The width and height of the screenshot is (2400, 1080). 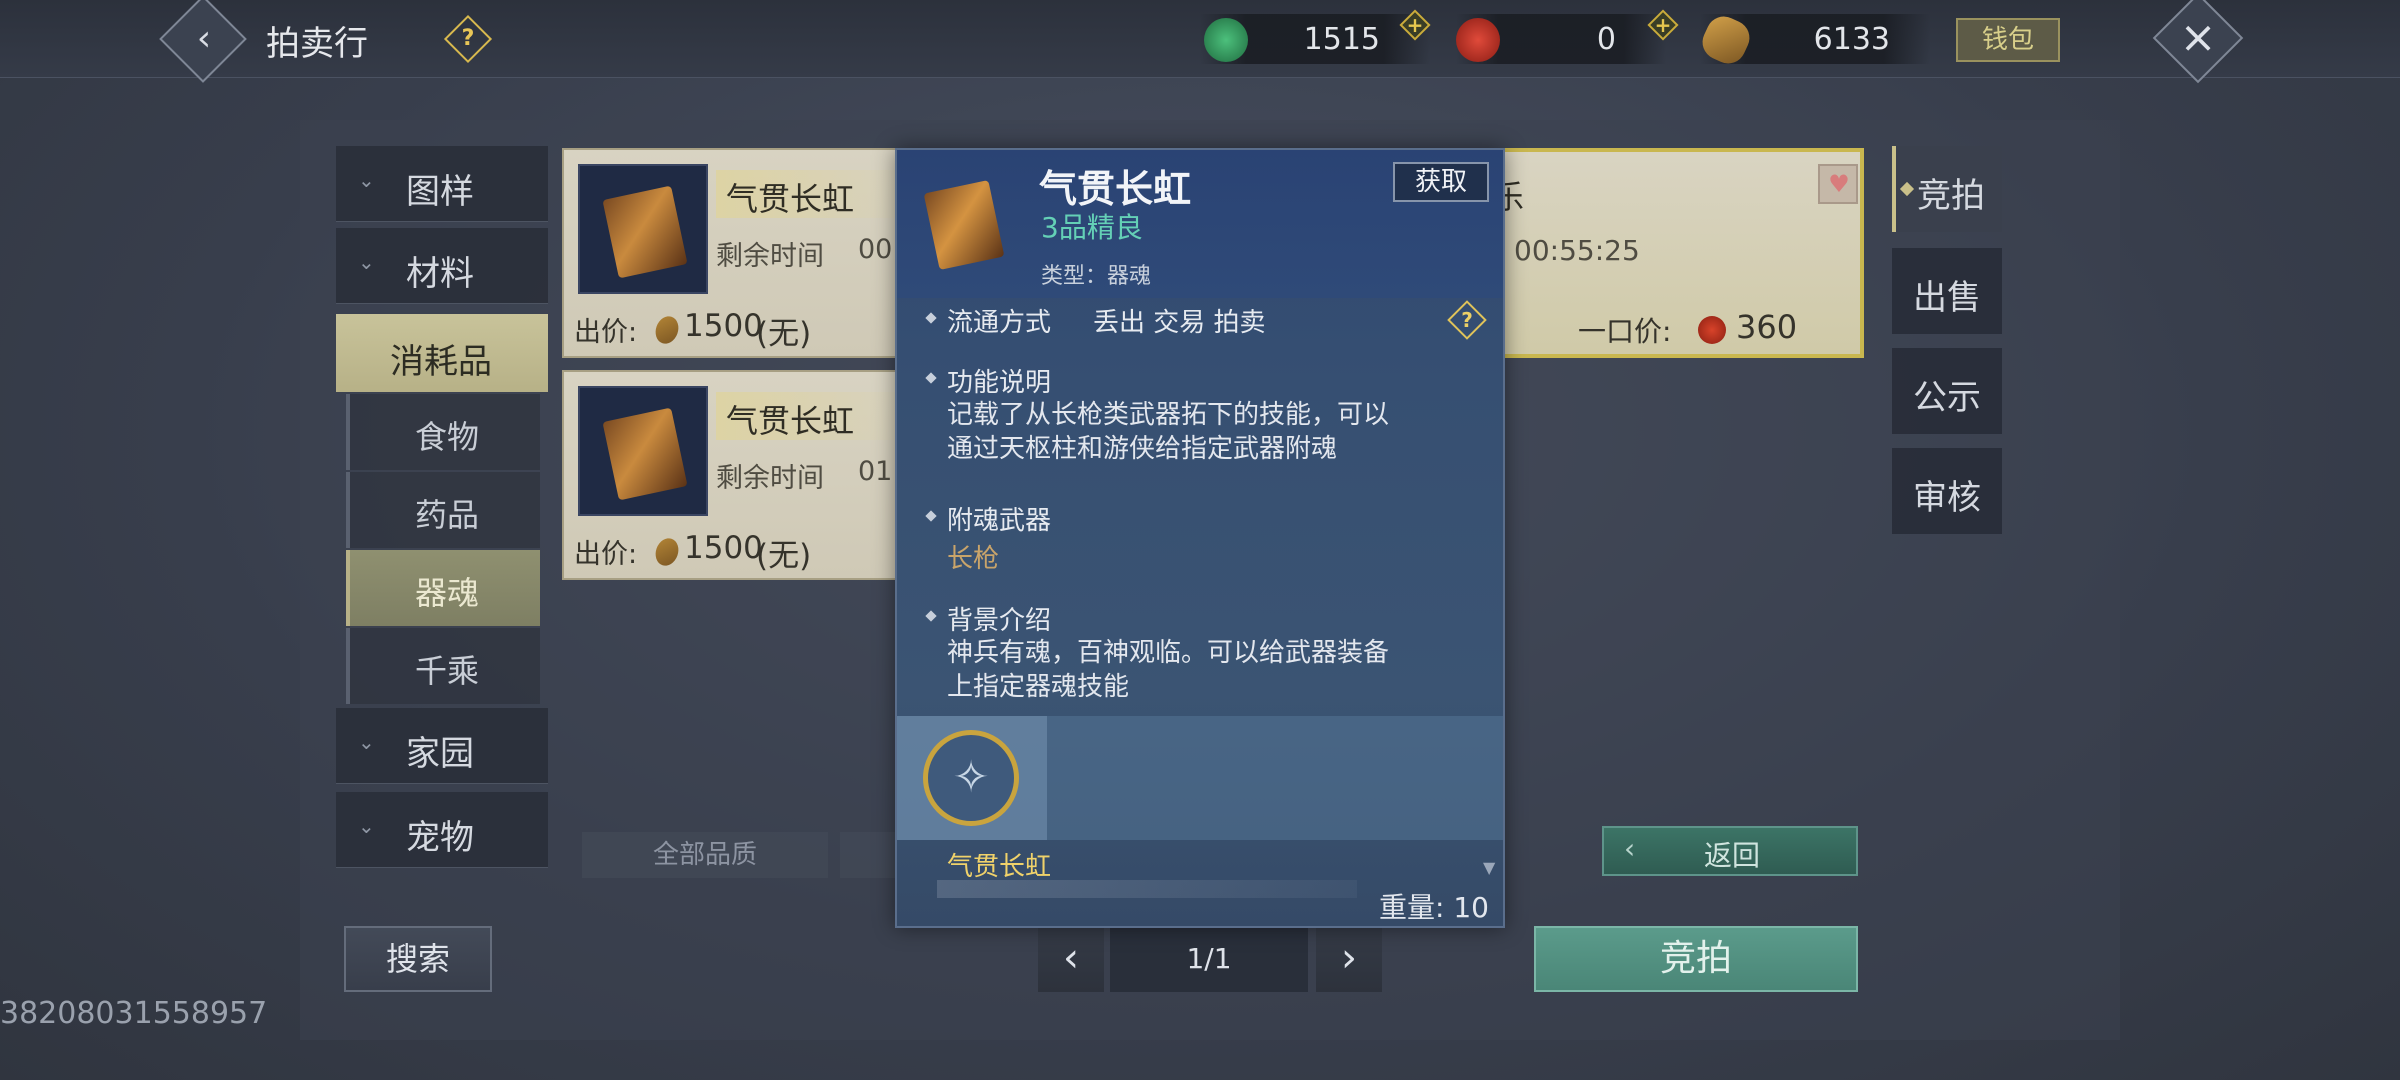 What do you see at coordinates (875, 471) in the screenshot?
I see `time-value: 01` at bounding box center [875, 471].